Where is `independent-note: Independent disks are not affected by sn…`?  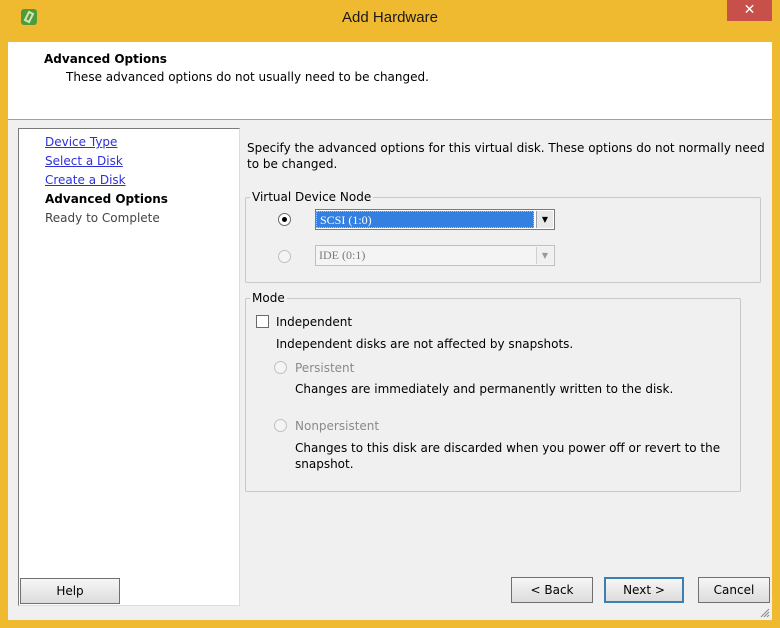 independent-note: Independent disks are not affected by sn… is located at coordinates (425, 344).